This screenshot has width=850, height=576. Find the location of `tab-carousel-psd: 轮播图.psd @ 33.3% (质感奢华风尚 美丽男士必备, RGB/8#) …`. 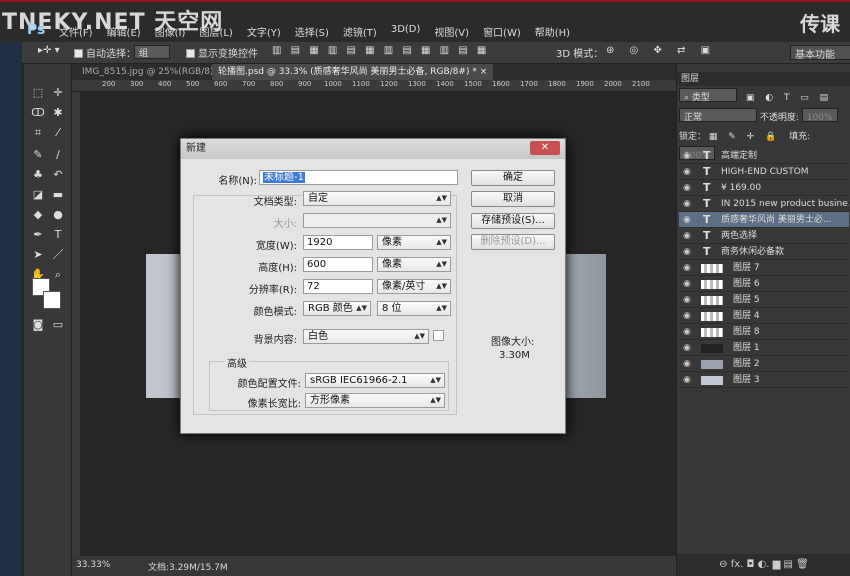

tab-carousel-psd: 轮播图.psd @ 33.3% (质感奢华风尚 美丽男士必备, RGB/8#) … is located at coordinates (353, 72).